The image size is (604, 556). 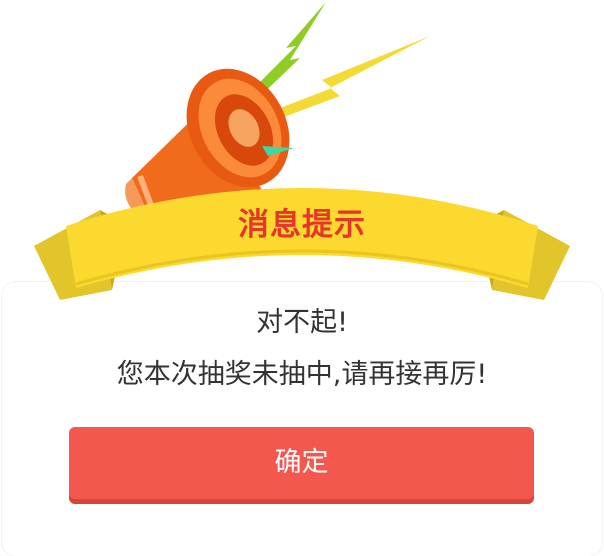 I want to click on message-line-2: 您本次抽奖未抽中,请再接再厉!, so click(x=302, y=374).